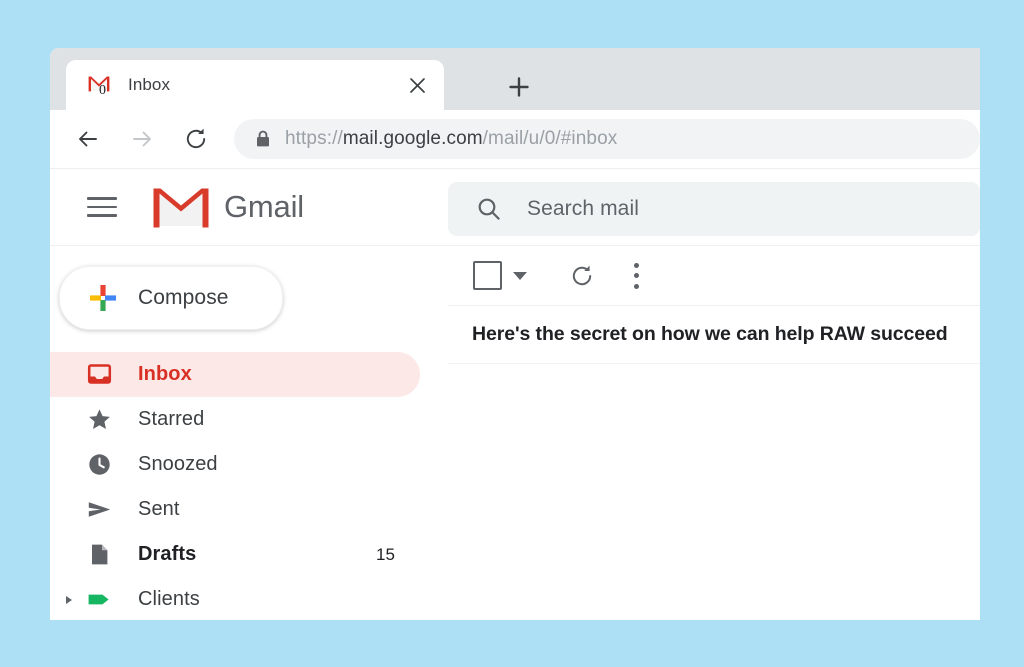 The width and height of the screenshot is (1024, 667). What do you see at coordinates (235, 509) in the screenshot?
I see `sidebar-item-sent: Sent` at bounding box center [235, 509].